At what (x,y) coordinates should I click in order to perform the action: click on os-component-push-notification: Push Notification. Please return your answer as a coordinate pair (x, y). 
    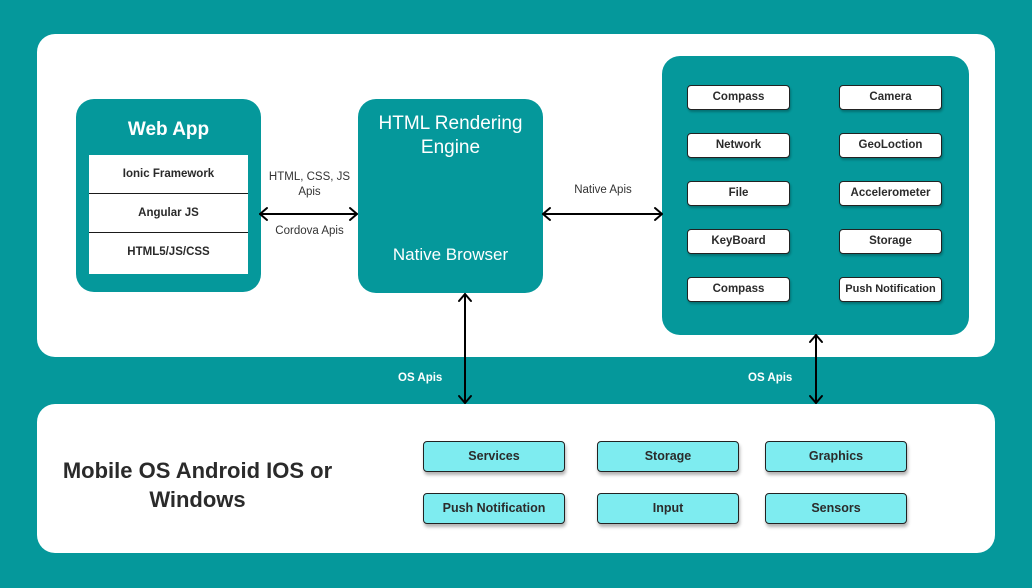
    Looking at the image, I should click on (494, 508).